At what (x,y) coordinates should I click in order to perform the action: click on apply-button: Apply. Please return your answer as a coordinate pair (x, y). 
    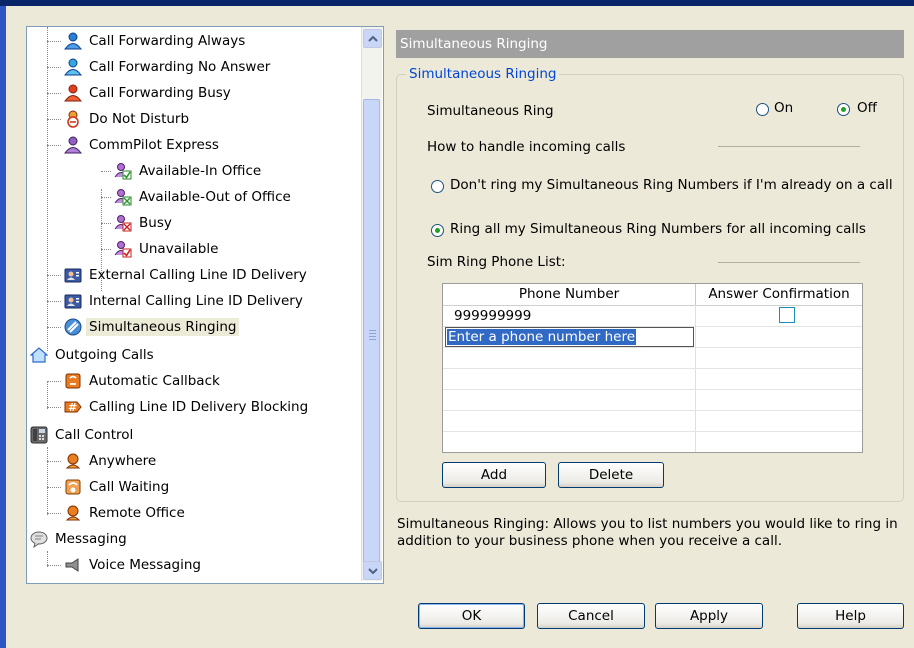
    Looking at the image, I should click on (709, 616).